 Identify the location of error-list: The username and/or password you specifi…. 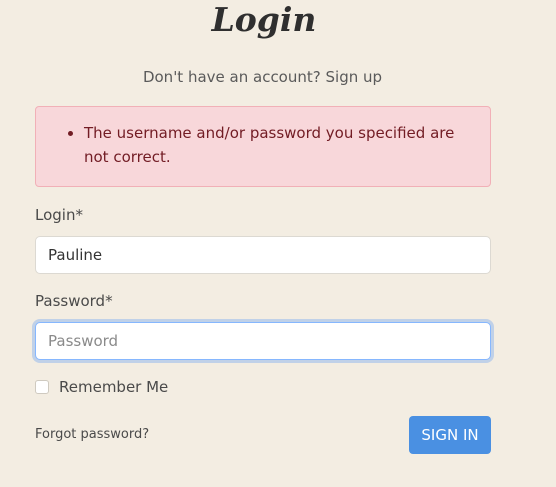
(263, 138).